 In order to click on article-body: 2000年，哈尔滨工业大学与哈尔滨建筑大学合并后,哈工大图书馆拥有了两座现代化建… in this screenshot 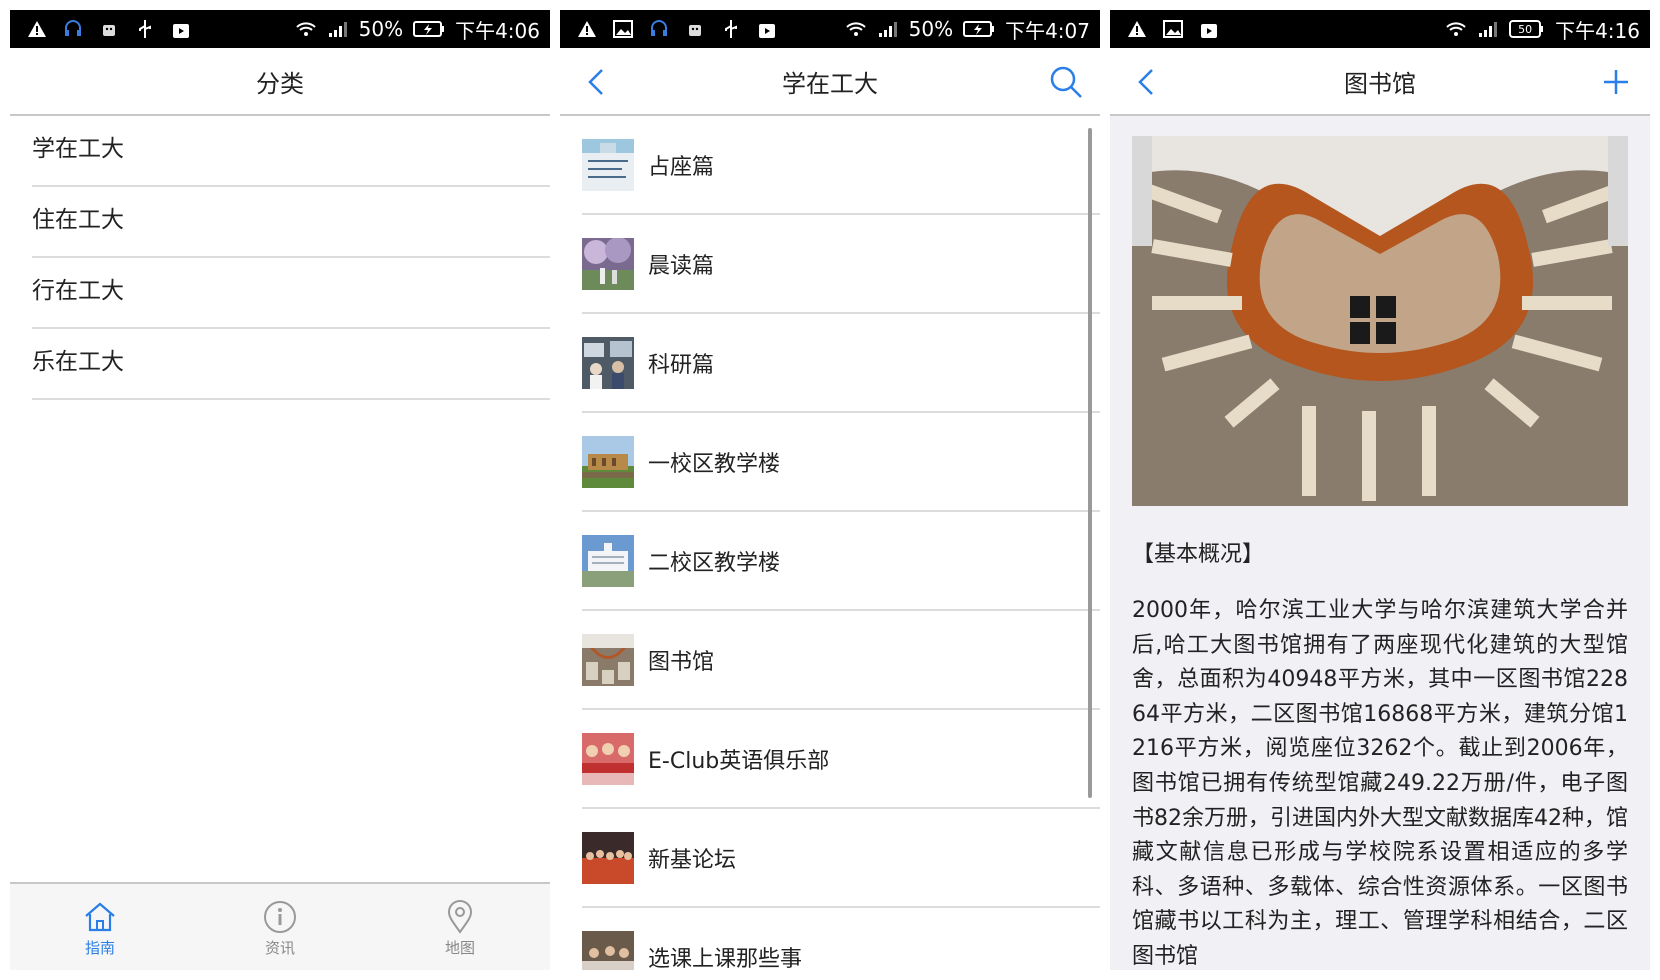, I will do `click(1380, 783)`.